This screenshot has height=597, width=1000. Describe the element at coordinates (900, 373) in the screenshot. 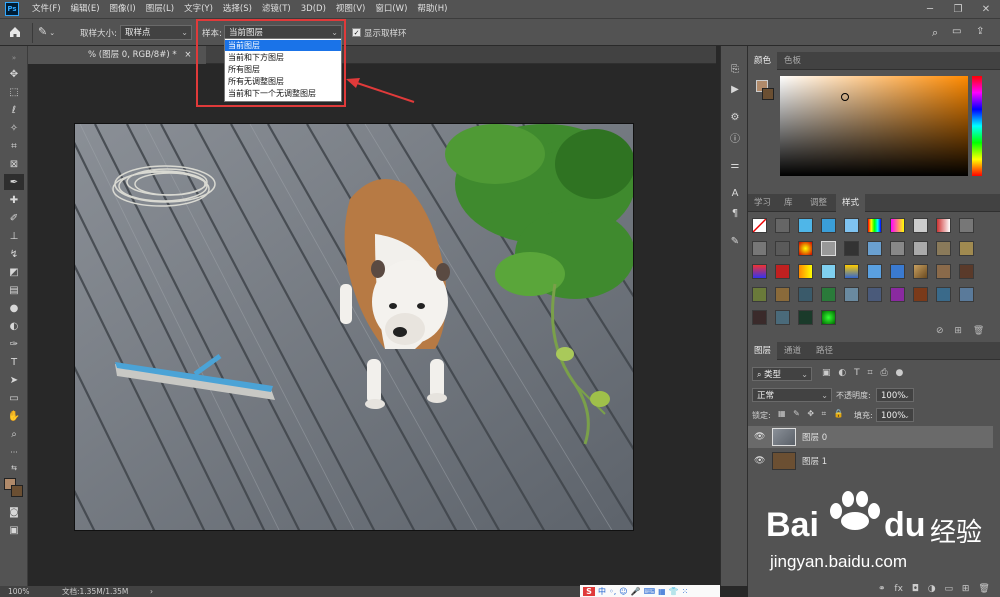

I see `filter-toggle-icon: ●` at that location.